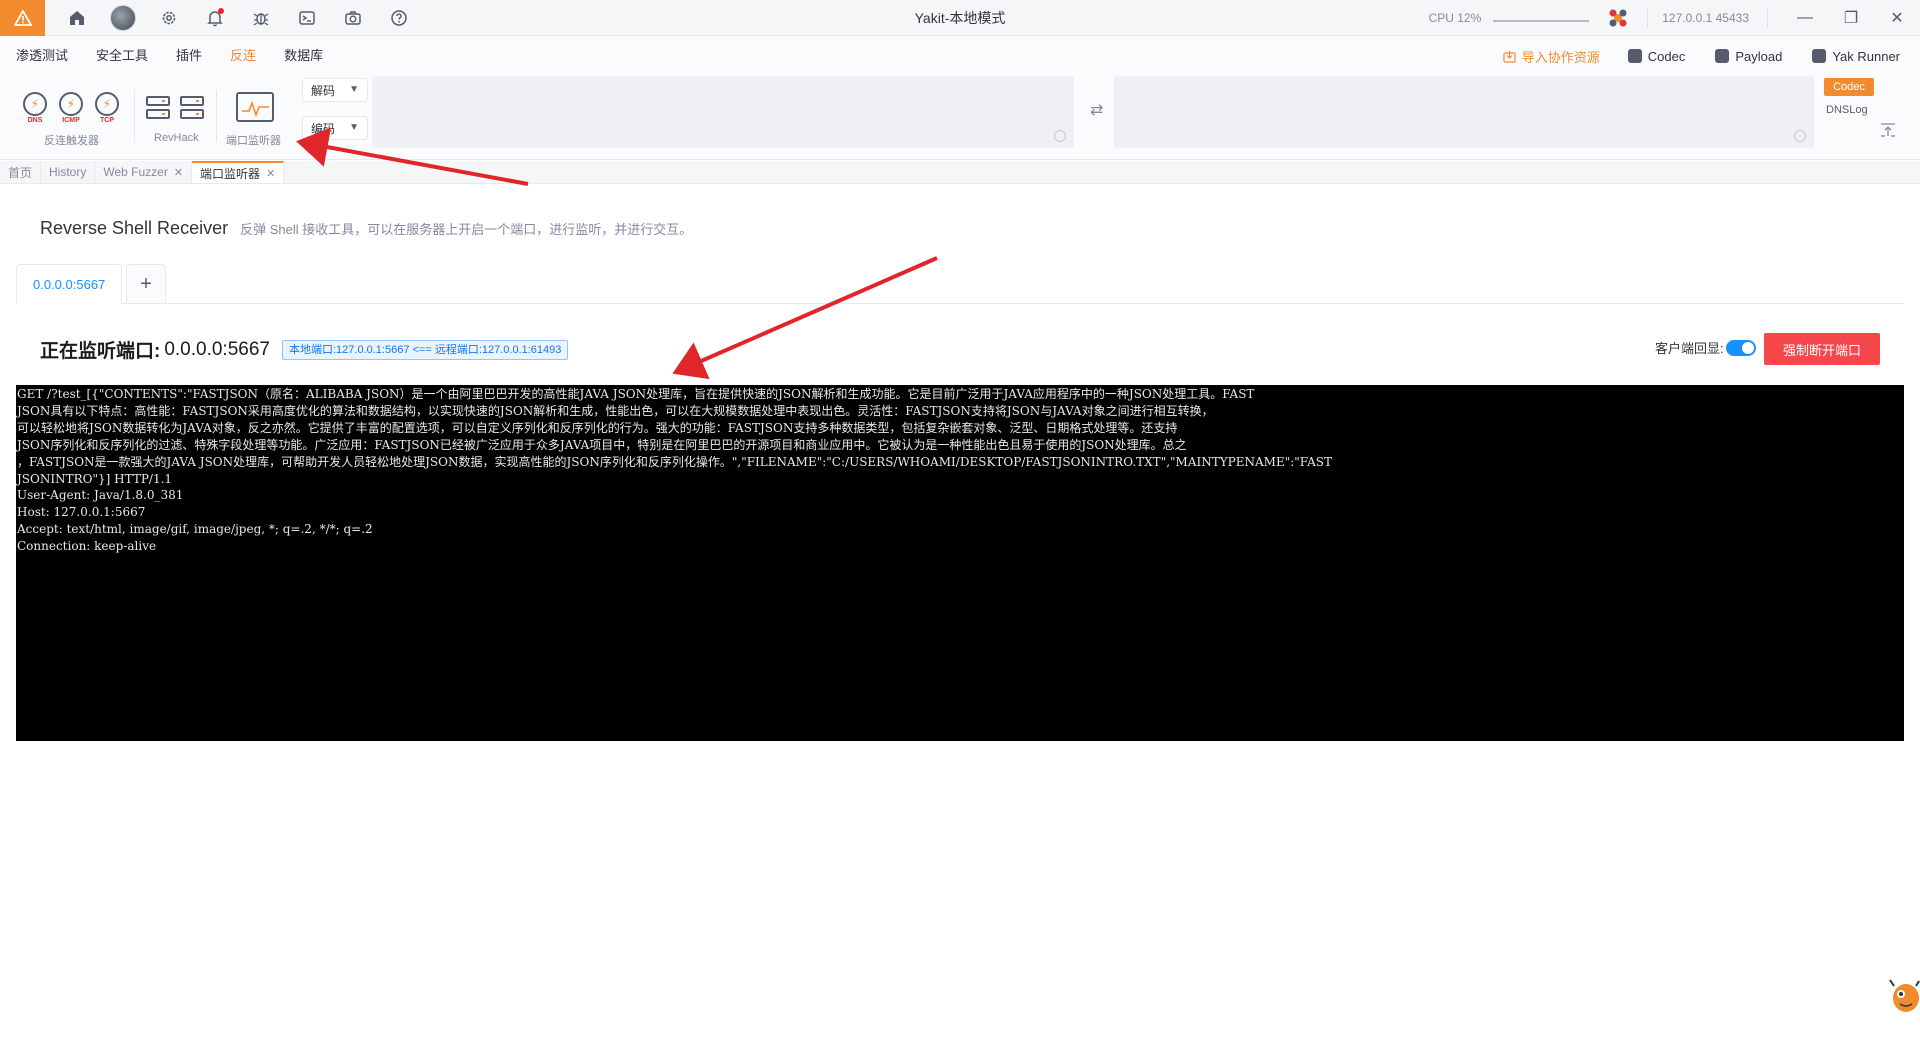 This screenshot has height=1040, width=1920. What do you see at coordinates (134, 228) in the screenshot?
I see `page-title: Reverse Shell Receiver` at bounding box center [134, 228].